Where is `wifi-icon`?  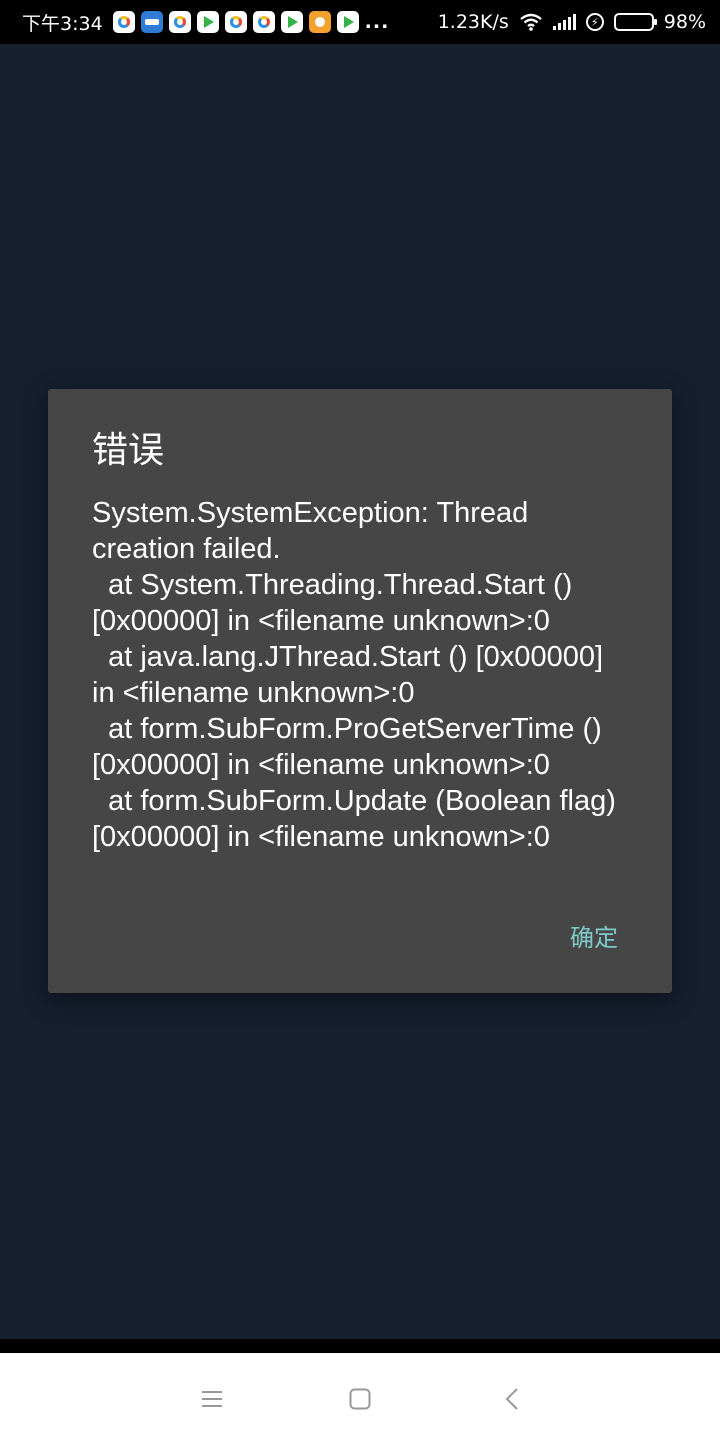 wifi-icon is located at coordinates (531, 22).